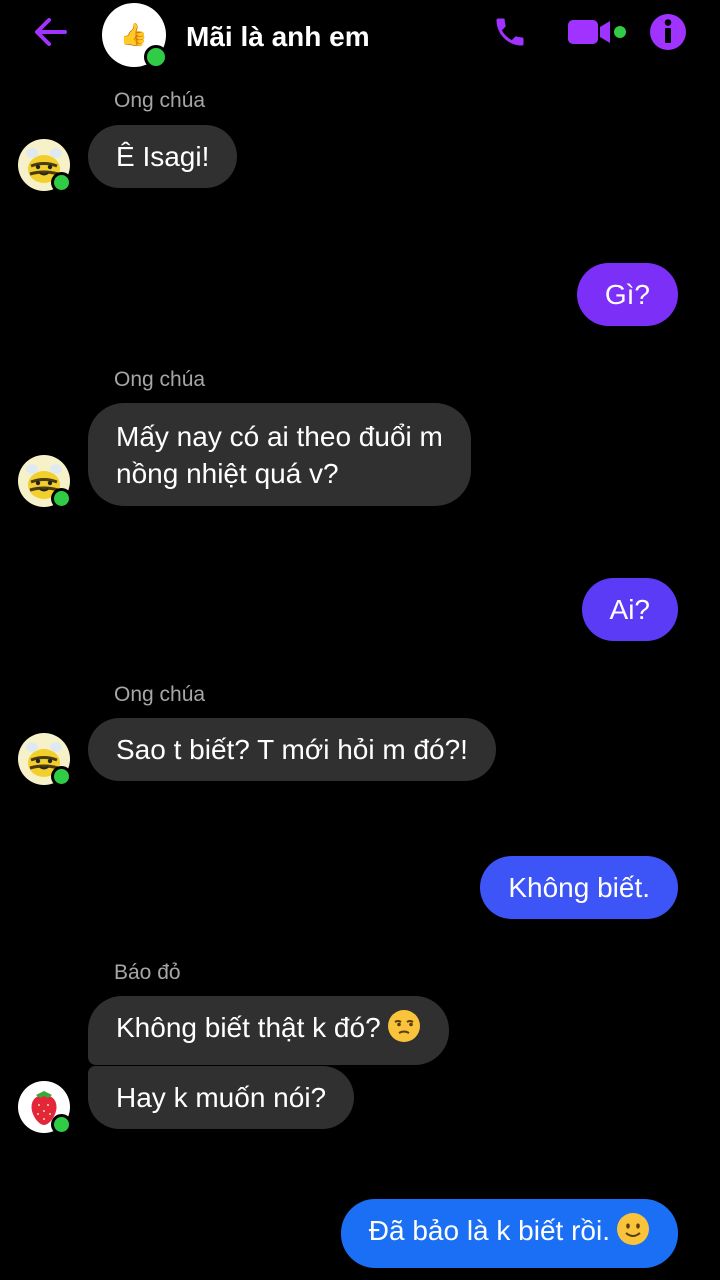  Describe the element at coordinates (279, 436) in the screenshot. I see `message-text-line: Mấy nay có ai theo đuổi m` at that location.